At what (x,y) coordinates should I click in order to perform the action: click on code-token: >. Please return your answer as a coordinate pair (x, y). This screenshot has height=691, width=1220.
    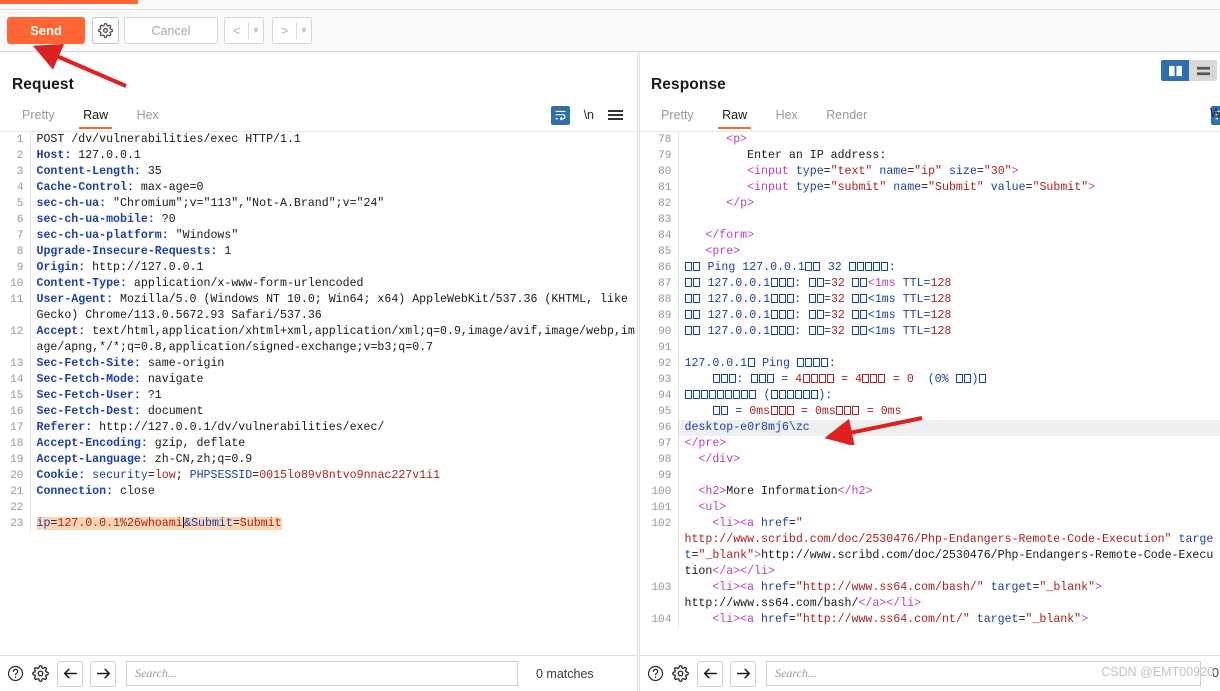
    Looking at the image, I should click on (1099, 587).